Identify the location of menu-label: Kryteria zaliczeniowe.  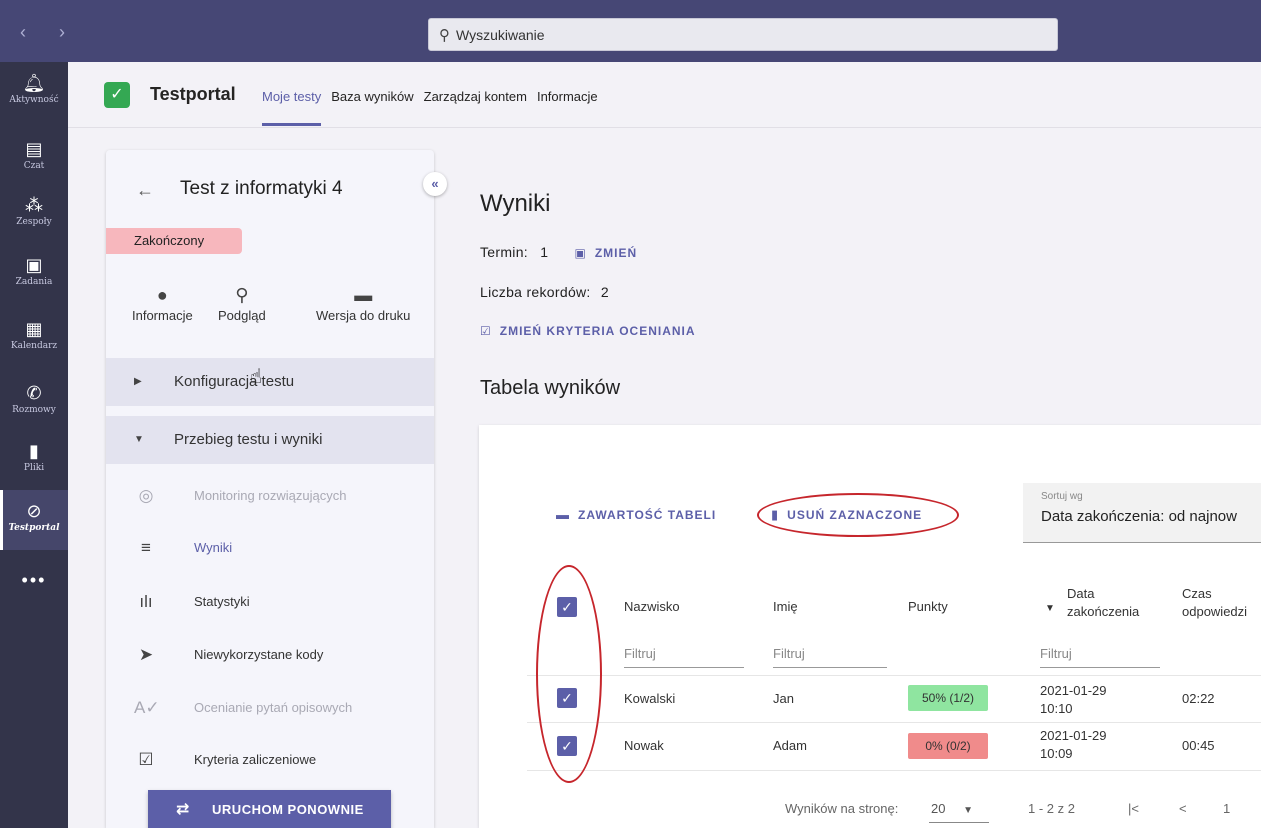
(255, 759).